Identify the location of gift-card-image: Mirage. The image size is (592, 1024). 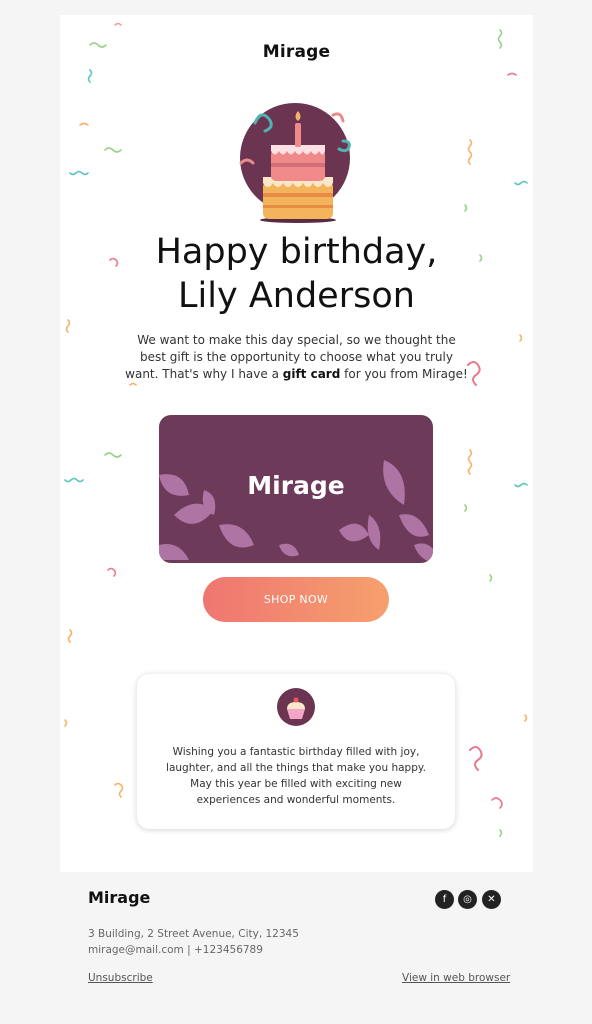
(296, 489).